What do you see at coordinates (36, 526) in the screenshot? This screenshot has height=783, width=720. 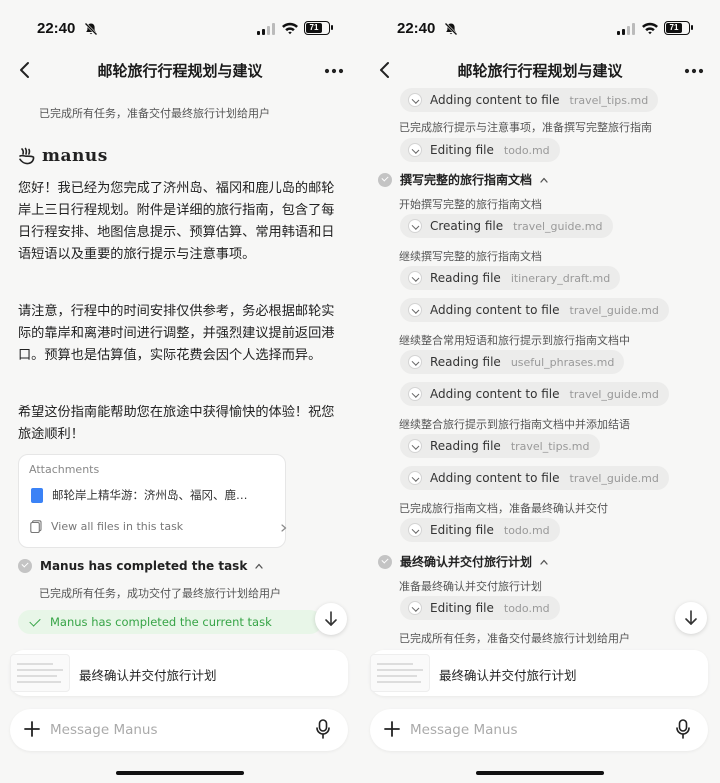 I see `files-icon` at bounding box center [36, 526].